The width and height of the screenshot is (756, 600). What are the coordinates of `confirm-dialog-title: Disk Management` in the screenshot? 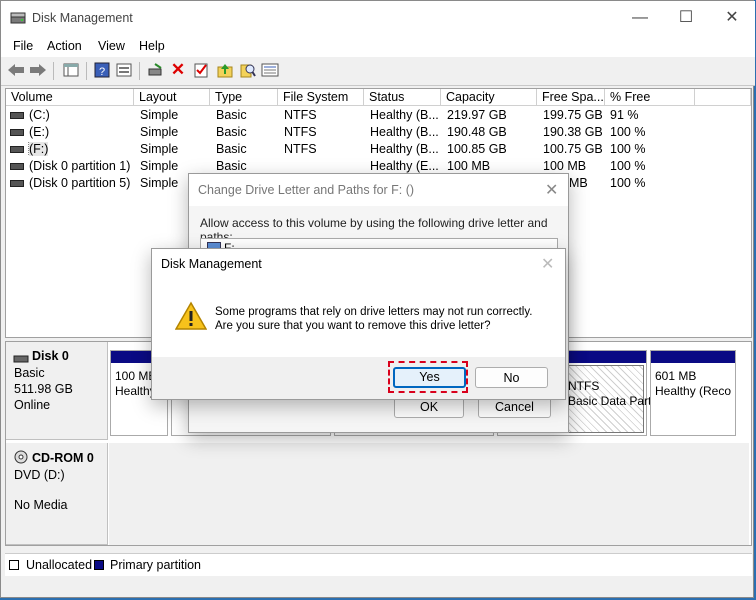 It's located at (211, 264).